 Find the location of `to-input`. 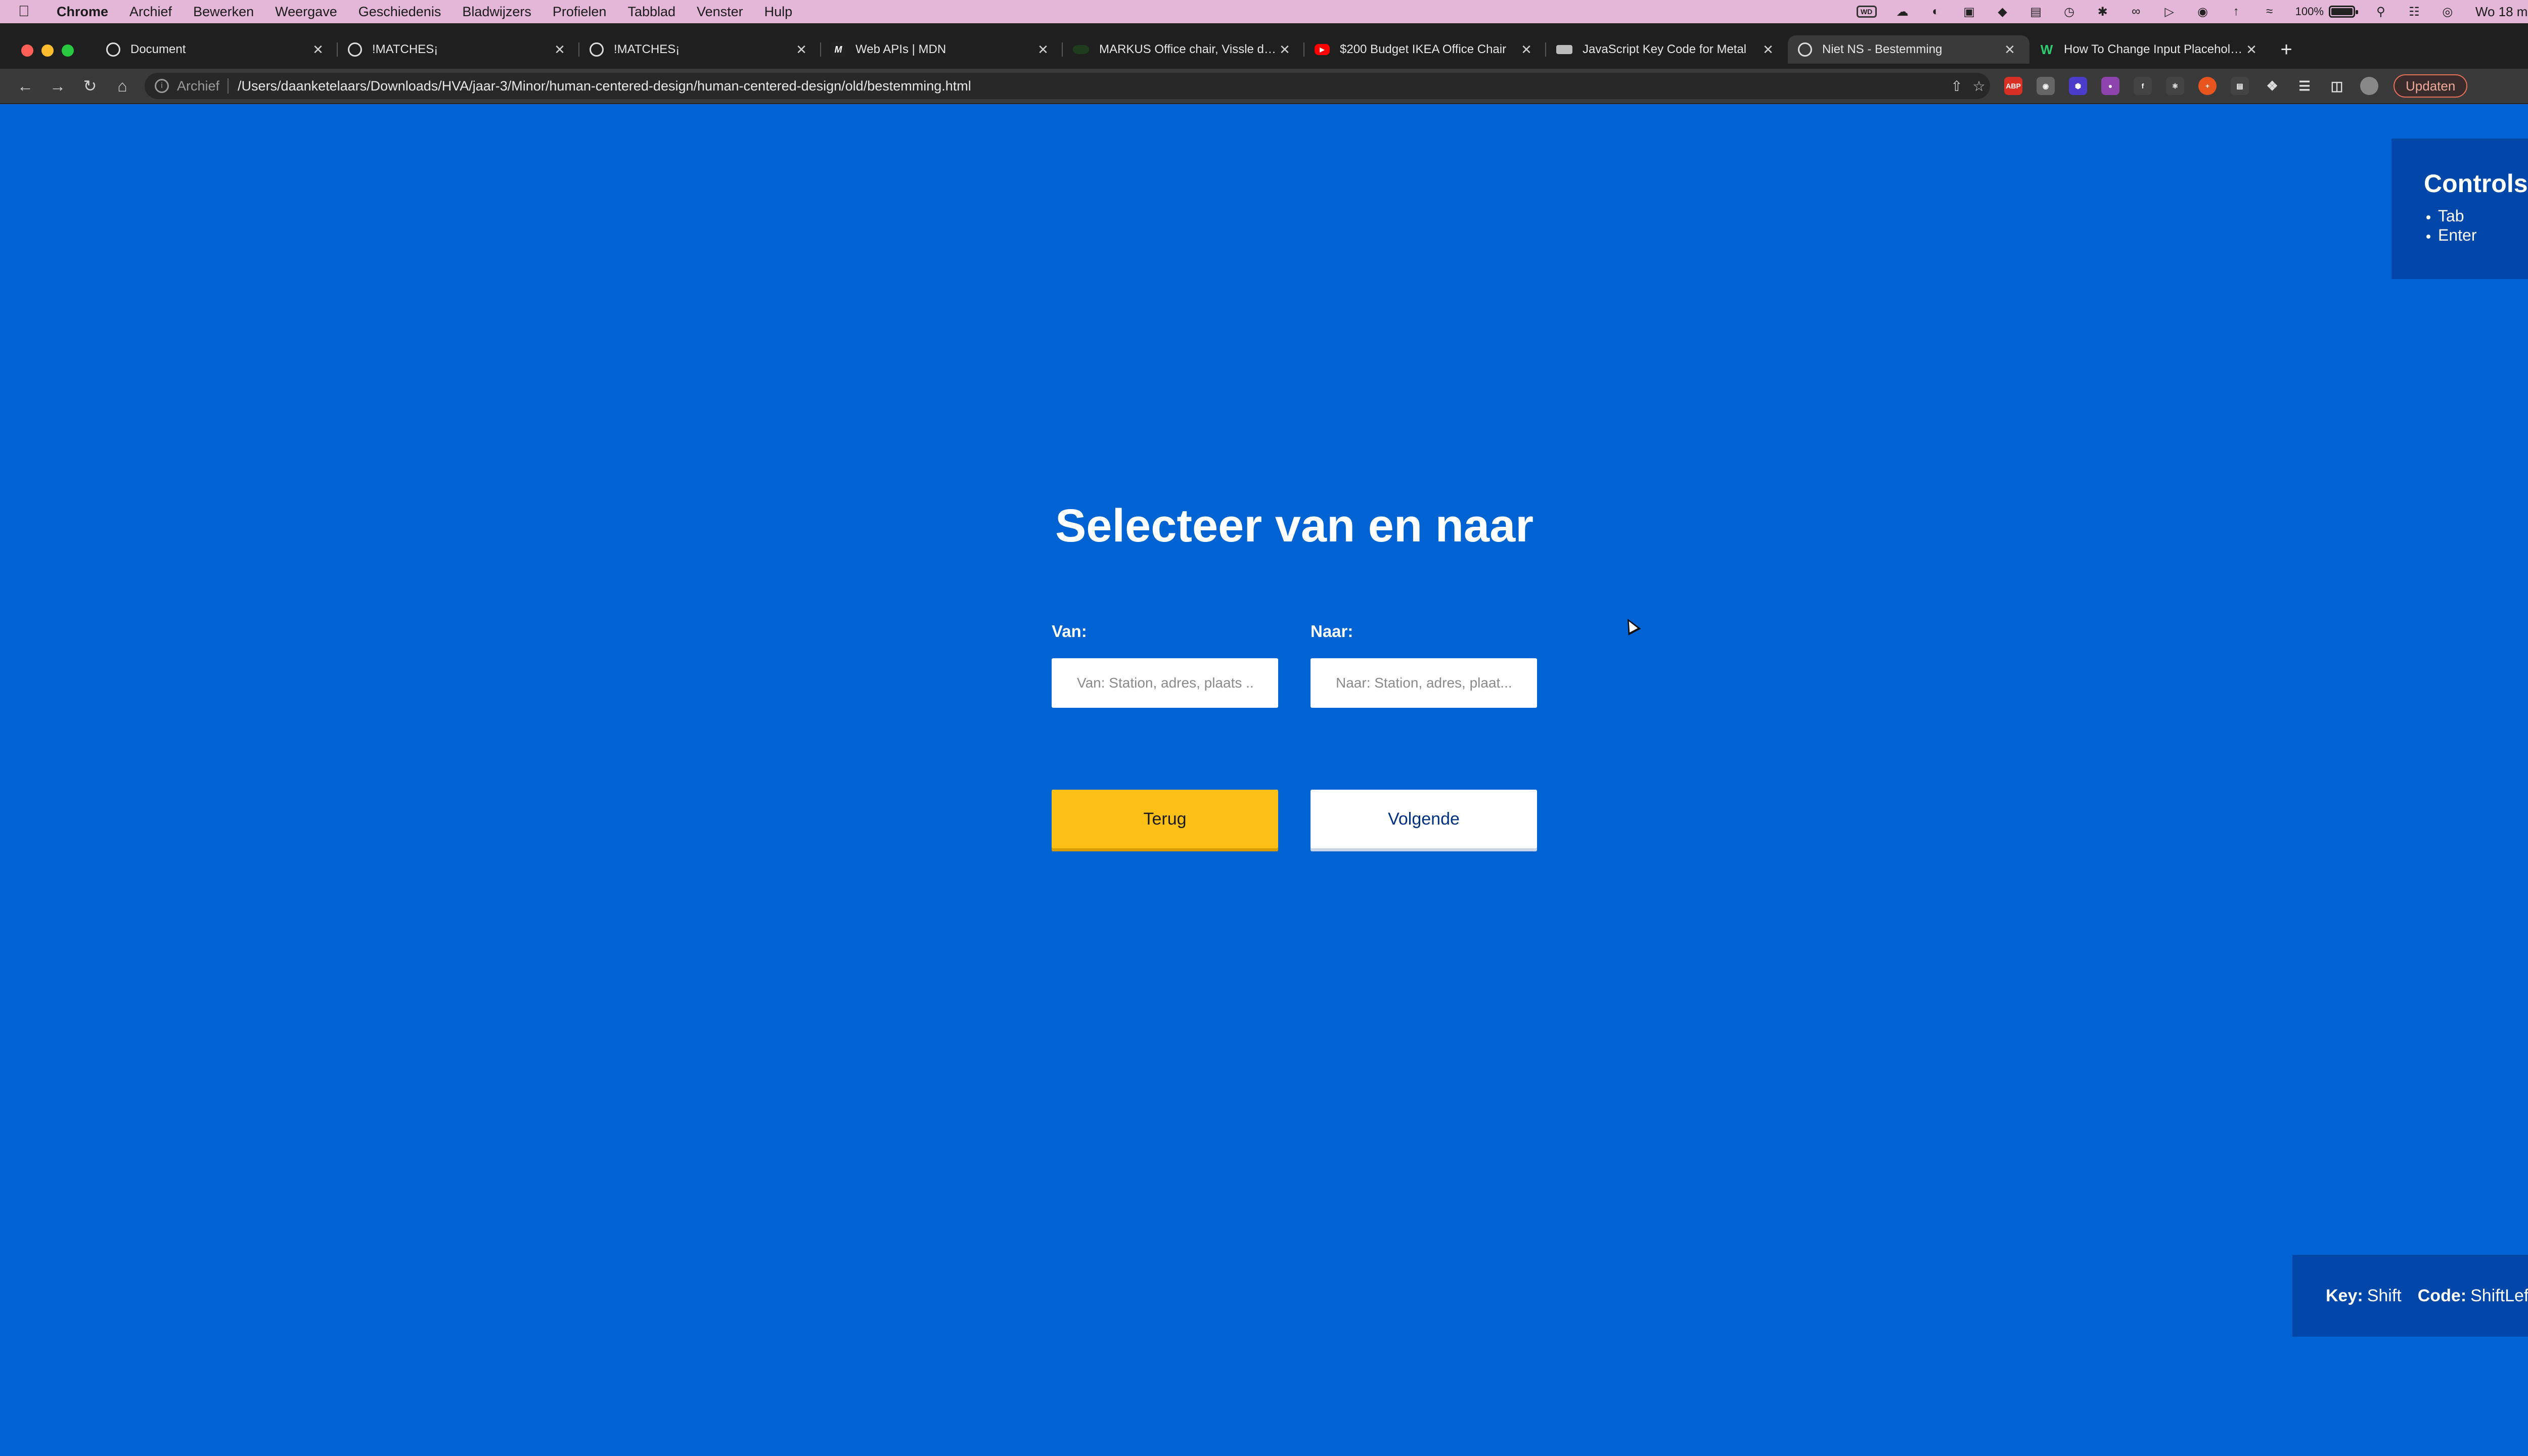

to-input is located at coordinates (1424, 683).